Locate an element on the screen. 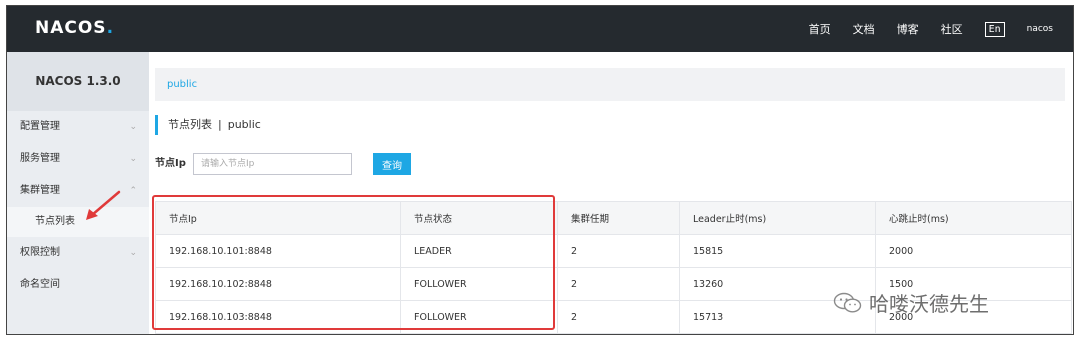 Image resolution: width=1080 pixels, height=343 pixels. wechat-icon is located at coordinates (847, 302).